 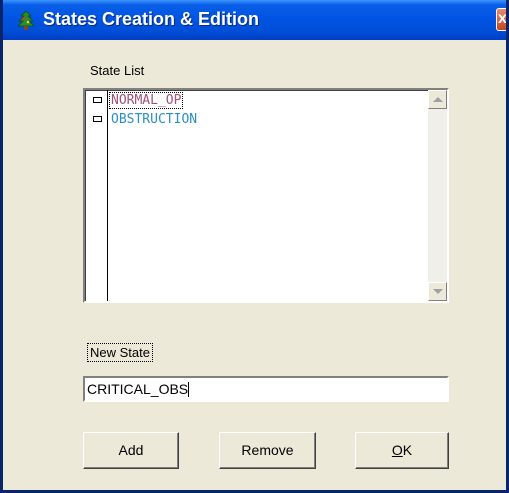 I want to click on vertical-scrollbar, so click(x=437, y=195).